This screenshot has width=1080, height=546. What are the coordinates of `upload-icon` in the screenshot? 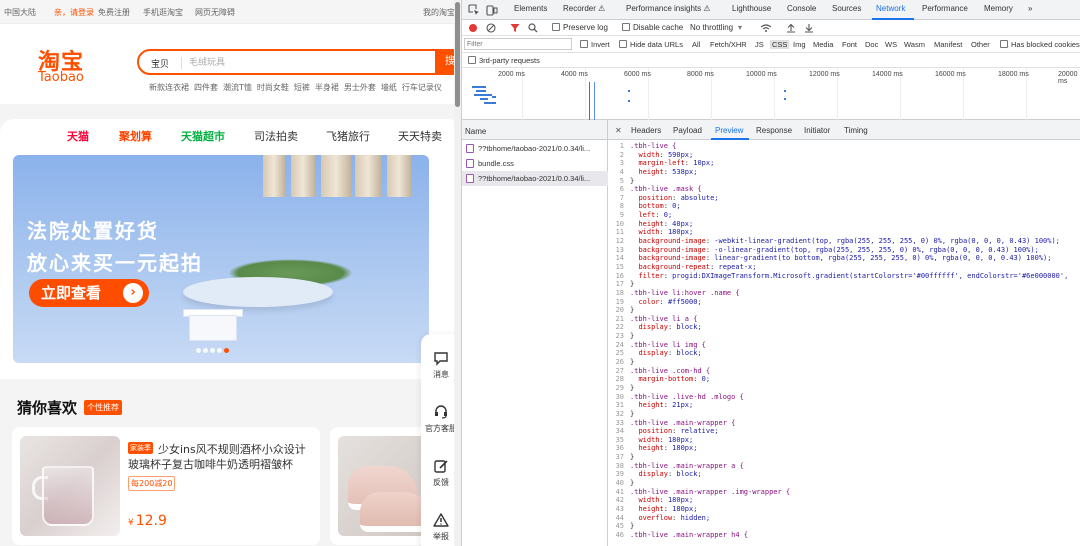 It's located at (791, 28).